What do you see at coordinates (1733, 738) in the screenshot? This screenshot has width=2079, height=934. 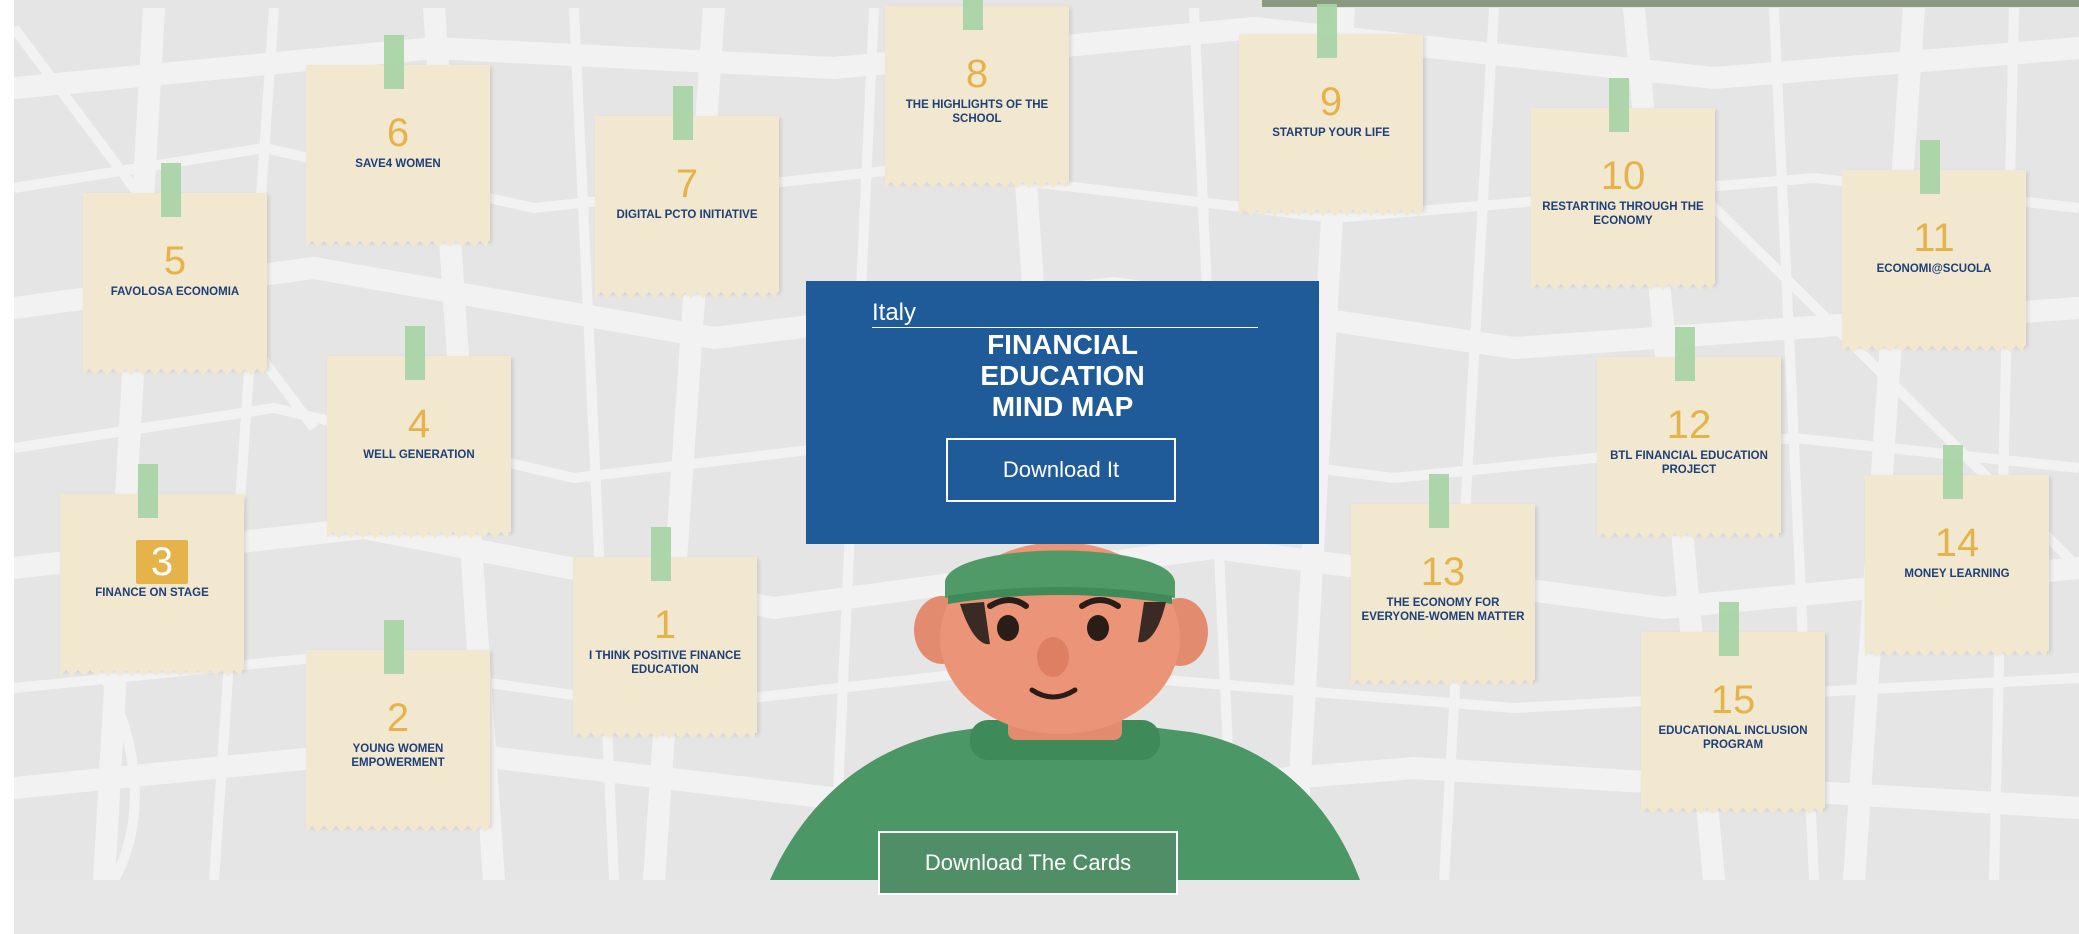 I see `card-title: EDUCATIONAL INCLUSION PROGRAM` at bounding box center [1733, 738].